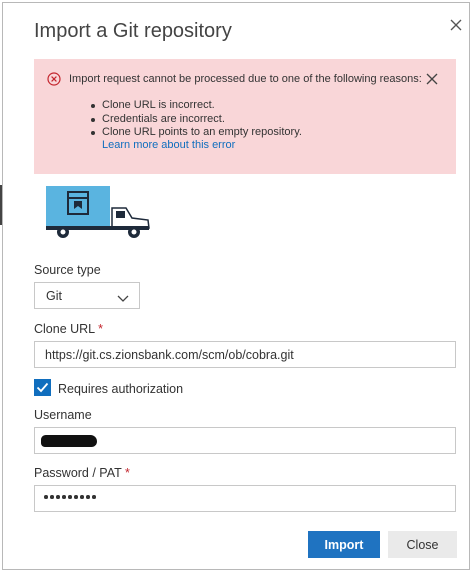 This screenshot has width=474, height=574. What do you see at coordinates (78, 473) in the screenshot?
I see `password-label-text: Password / PAT` at bounding box center [78, 473].